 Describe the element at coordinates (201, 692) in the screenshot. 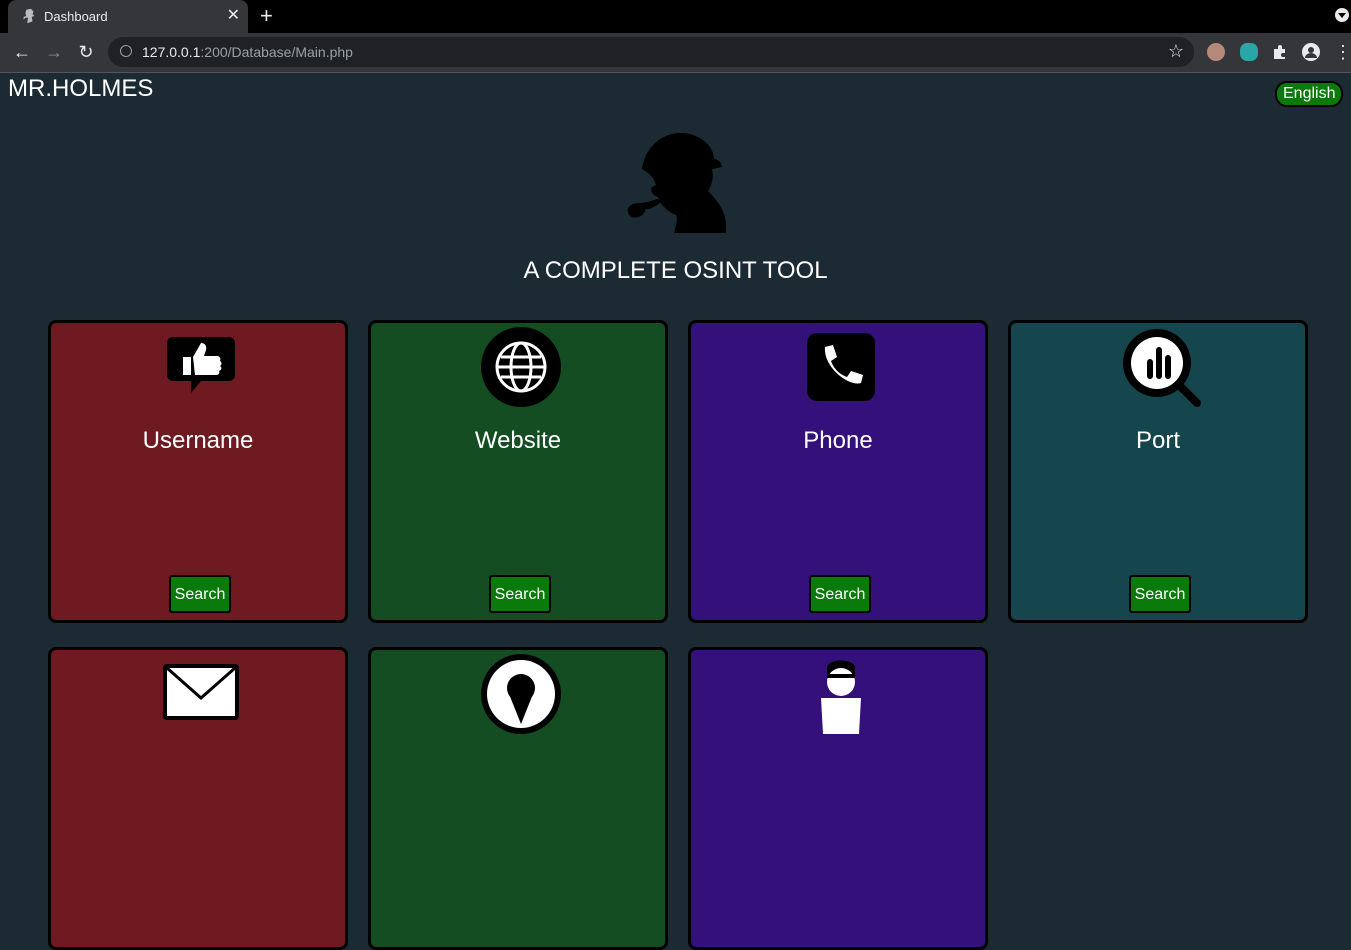

I see `envelope-icon` at that location.